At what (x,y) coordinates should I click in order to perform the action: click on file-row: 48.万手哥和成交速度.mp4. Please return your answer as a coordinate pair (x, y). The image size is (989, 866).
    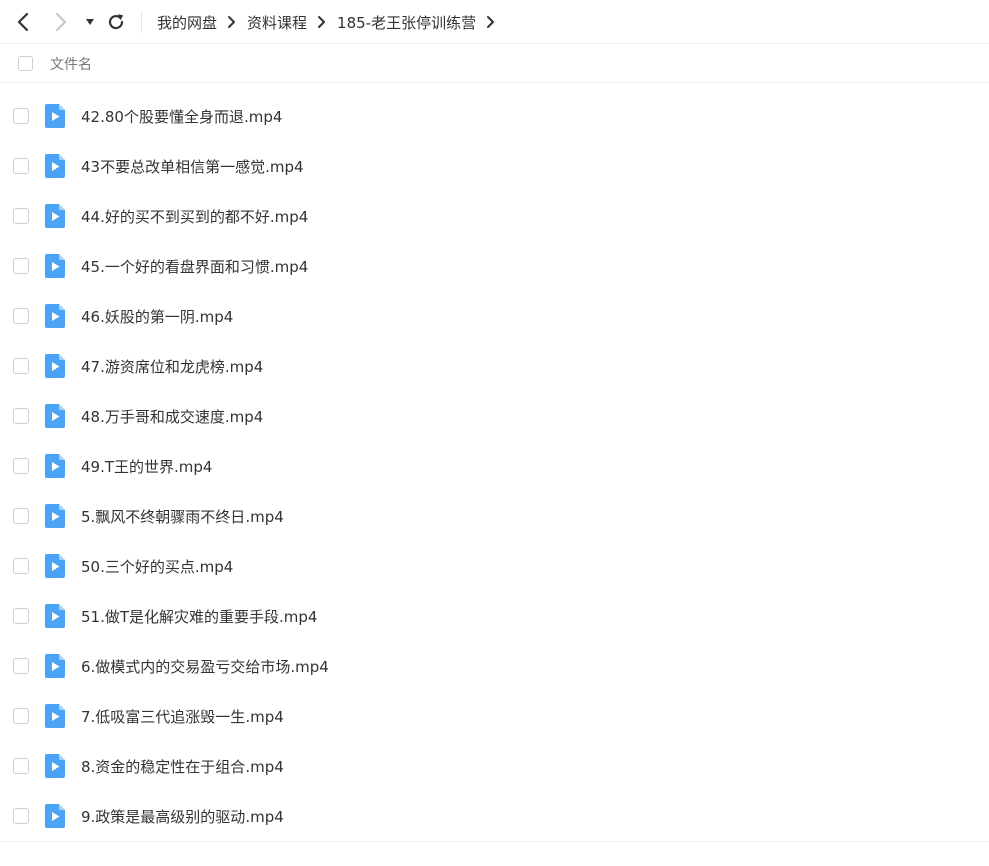
    Looking at the image, I should click on (494, 416).